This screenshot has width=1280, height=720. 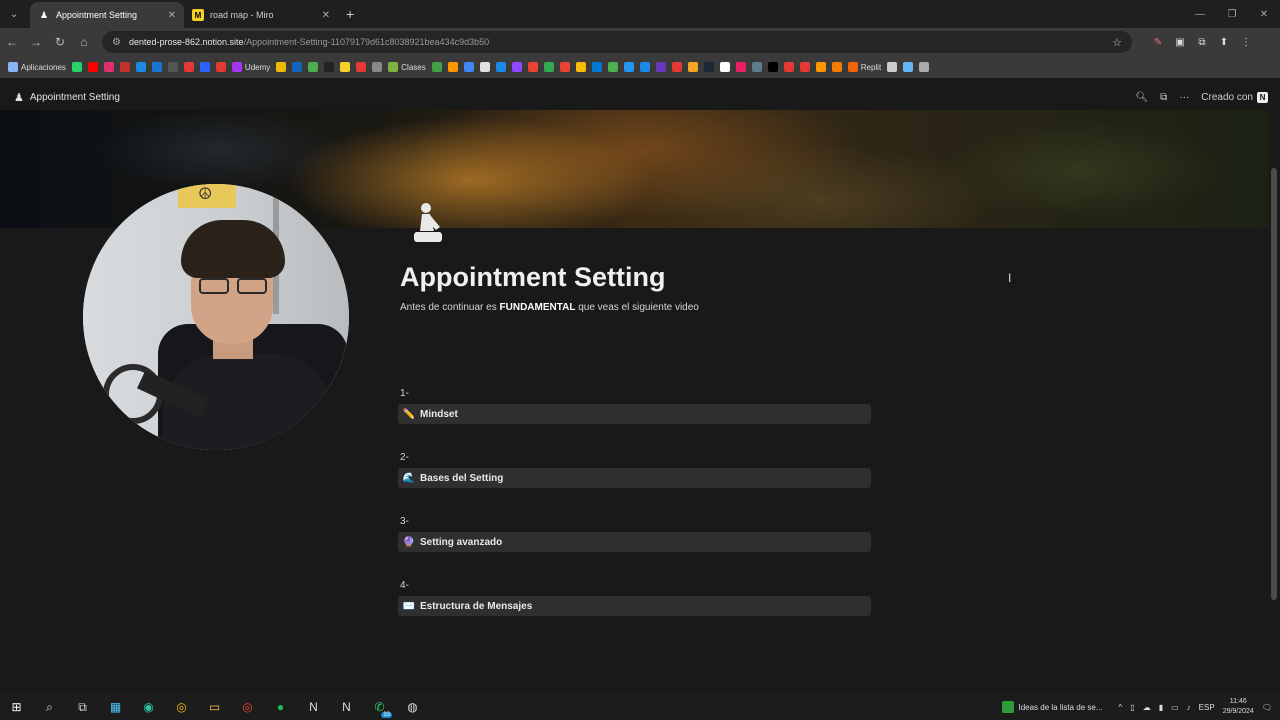 What do you see at coordinates (864, 67) in the screenshot?
I see `bookmark-item: Replit` at bounding box center [864, 67].